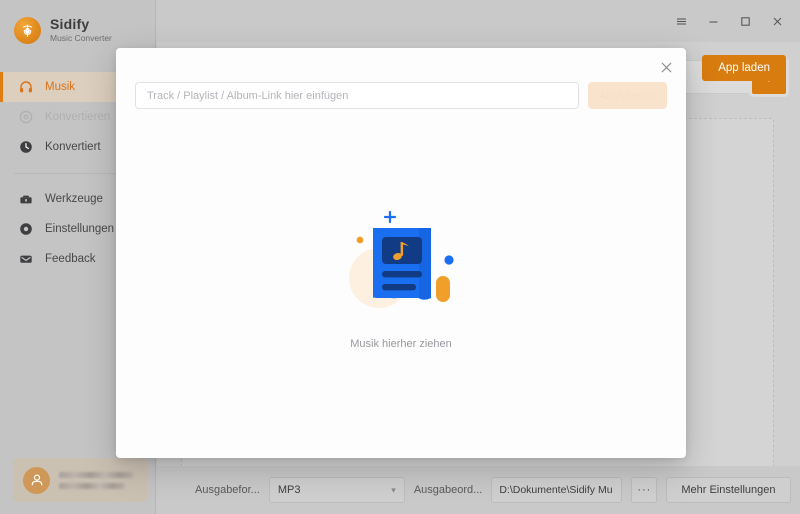 The width and height of the screenshot is (800, 514). I want to click on window-controls, so click(729, 21).